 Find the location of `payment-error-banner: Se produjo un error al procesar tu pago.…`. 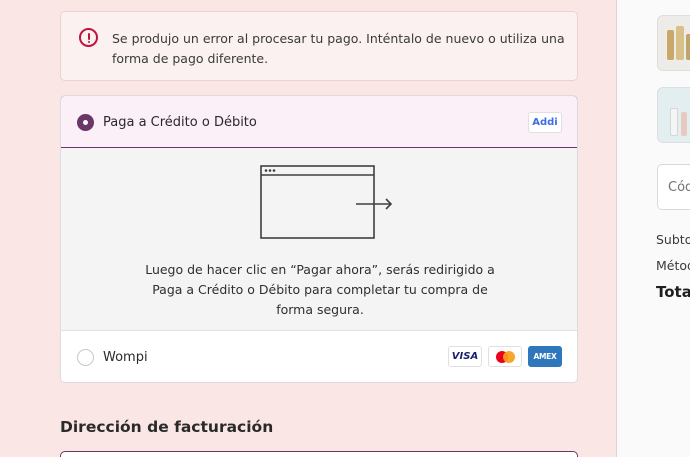

payment-error-banner: Se produjo un error al procesar tu pago.… is located at coordinates (319, 46).